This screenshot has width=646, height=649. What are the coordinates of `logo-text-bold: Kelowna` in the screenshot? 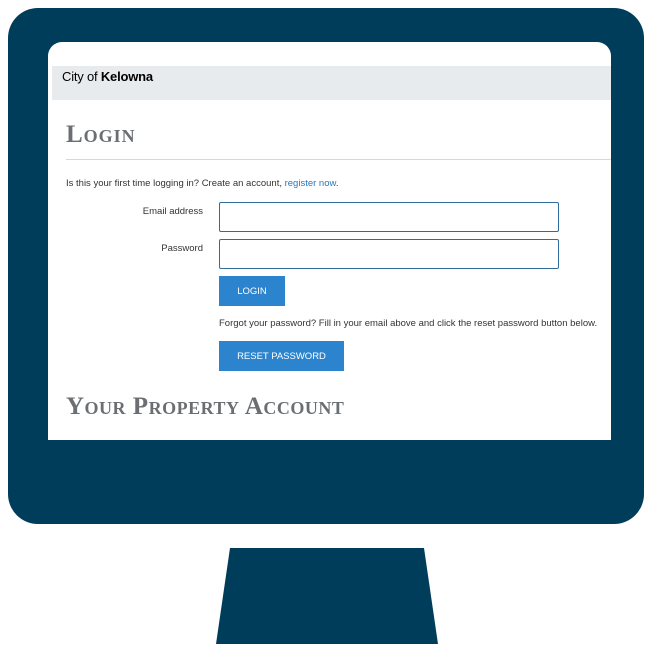 It's located at (126, 76).